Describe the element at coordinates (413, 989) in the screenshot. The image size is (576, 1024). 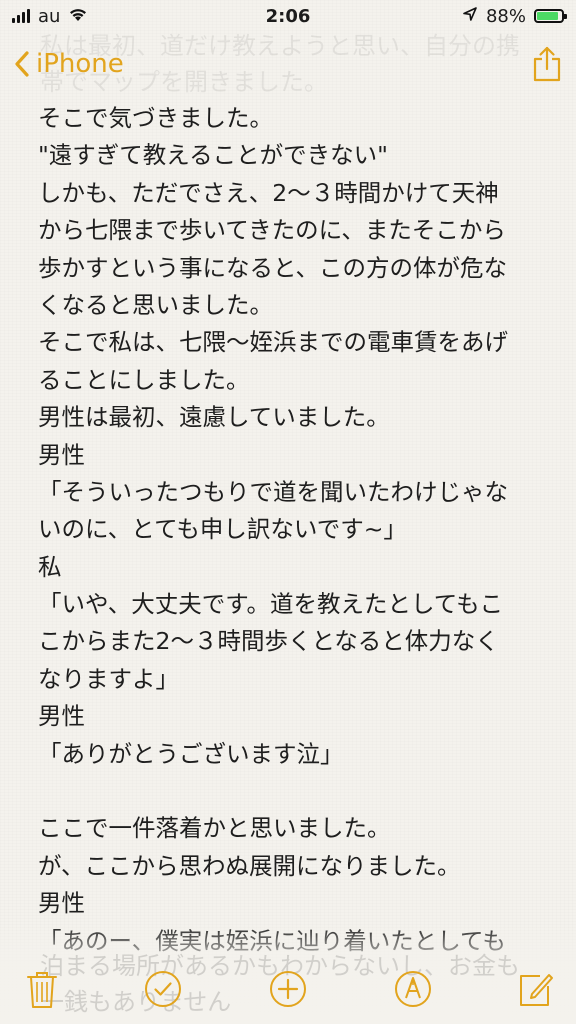
I see `markup-icon` at that location.